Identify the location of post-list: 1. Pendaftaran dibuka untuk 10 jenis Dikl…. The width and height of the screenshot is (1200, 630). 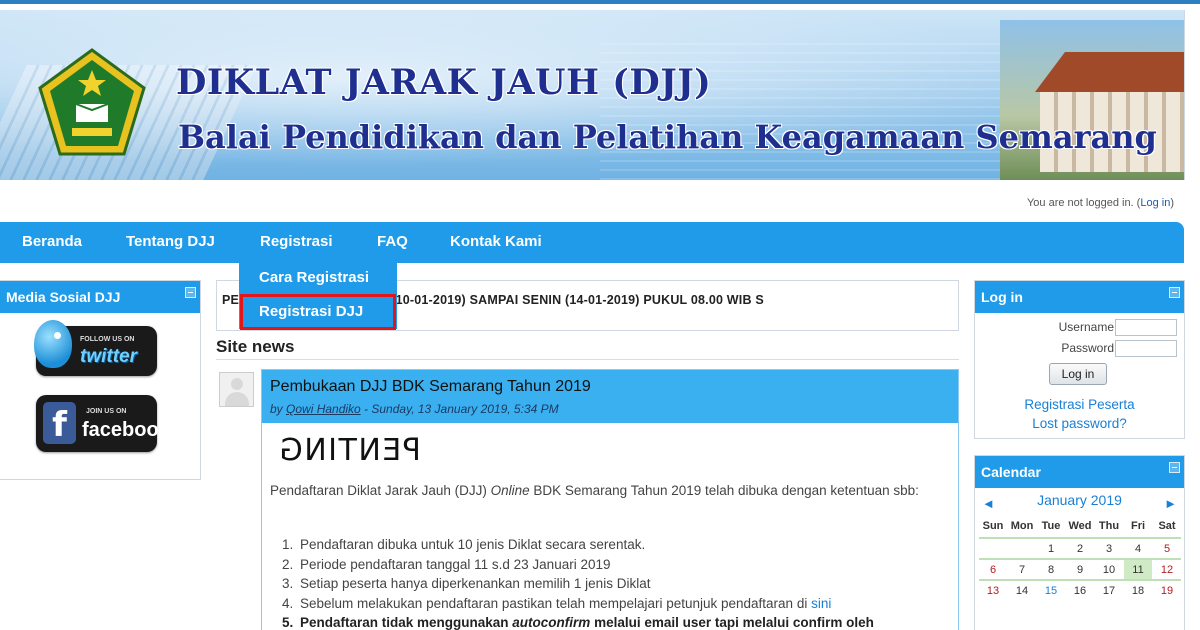
(612, 582).